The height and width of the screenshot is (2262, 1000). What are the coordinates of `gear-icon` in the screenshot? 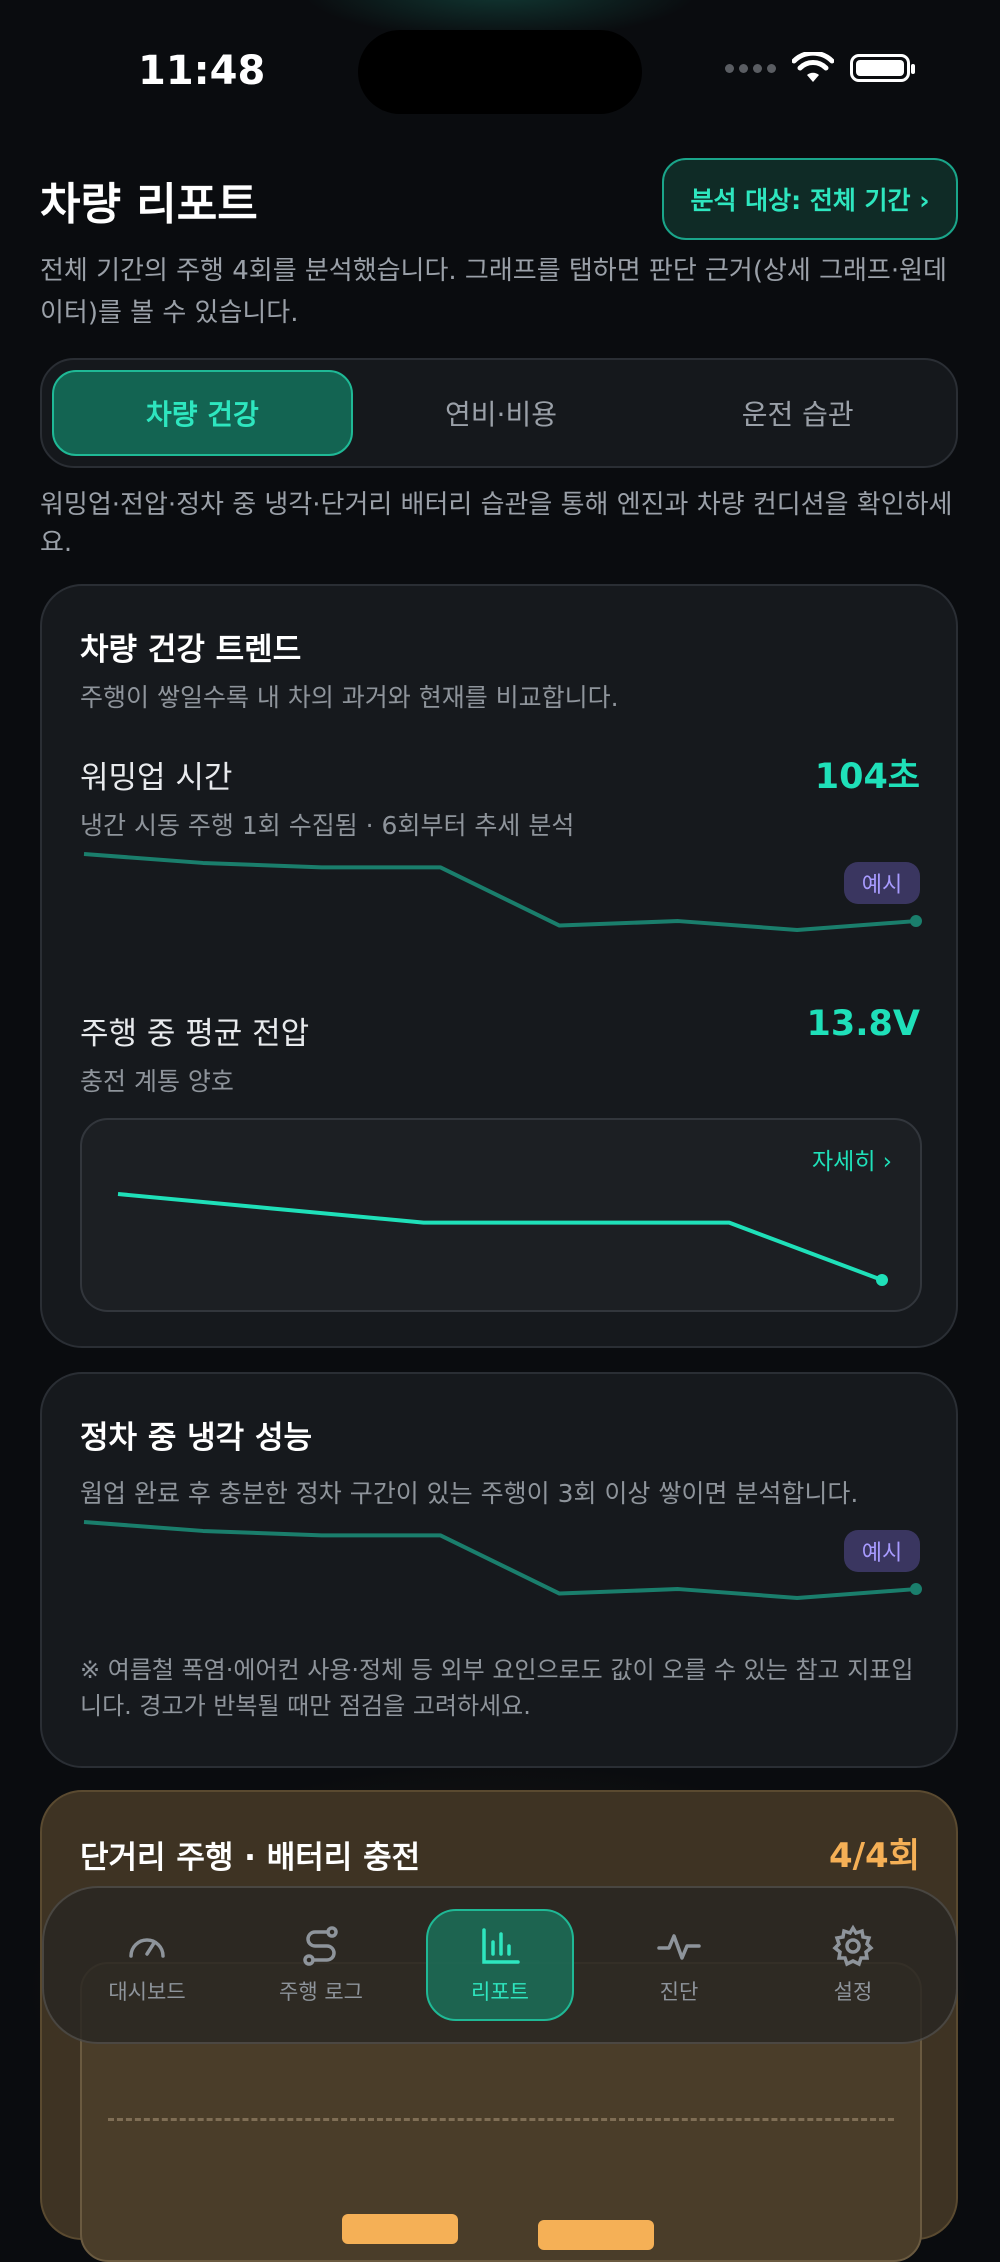 It's located at (853, 1945).